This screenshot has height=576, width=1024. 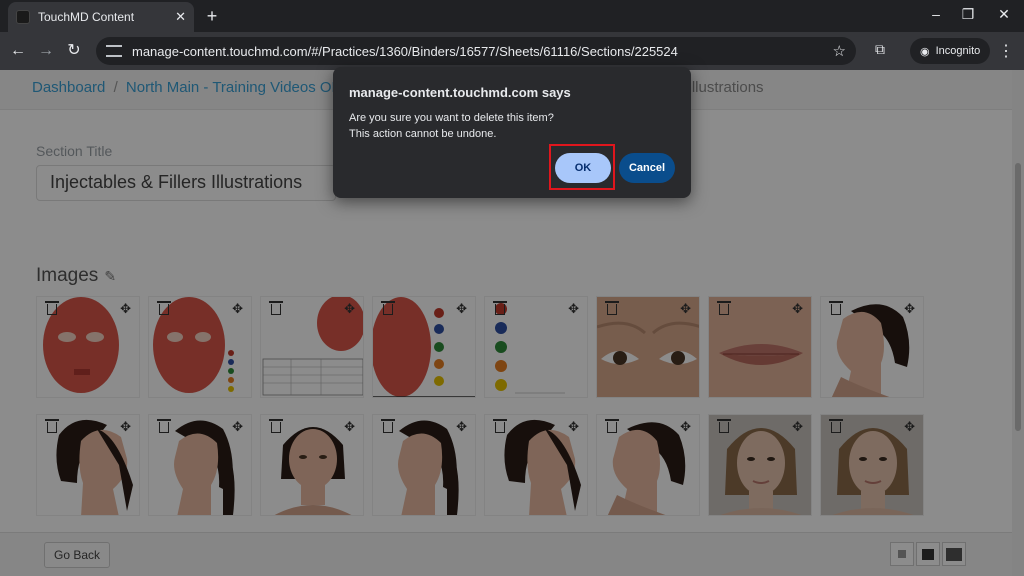 What do you see at coordinates (212, 16) in the screenshot?
I see `new-tab-icon: +` at bounding box center [212, 16].